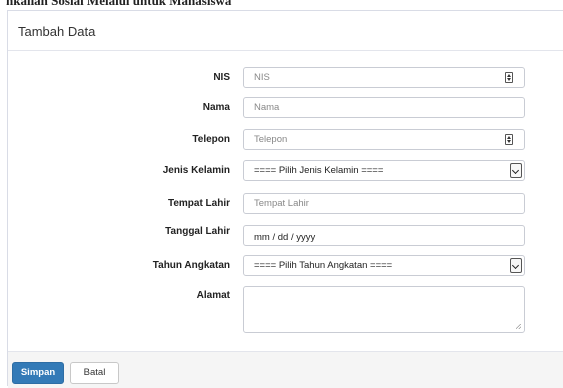 The width and height of the screenshot is (563, 388). Describe the element at coordinates (518, 326) in the screenshot. I see `resize-grip-icon` at that location.